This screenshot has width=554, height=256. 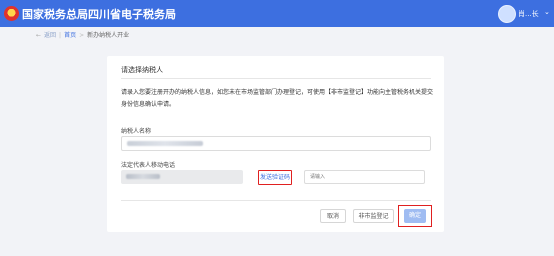 What do you see at coordinates (277, 13) in the screenshot?
I see `top-header: 国家税务总局四川省电子税务局 肖...长 ⌄` at bounding box center [277, 13].